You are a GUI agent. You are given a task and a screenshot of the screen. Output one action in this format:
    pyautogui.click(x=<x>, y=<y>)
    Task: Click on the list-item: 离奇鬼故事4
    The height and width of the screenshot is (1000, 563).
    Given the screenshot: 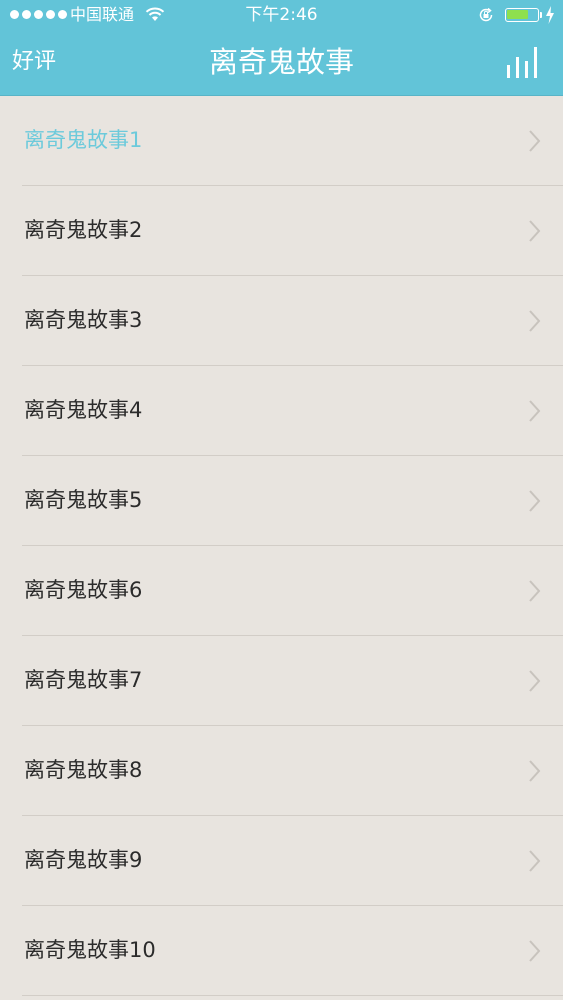 What is the action you would take?
    pyautogui.click(x=292, y=411)
    